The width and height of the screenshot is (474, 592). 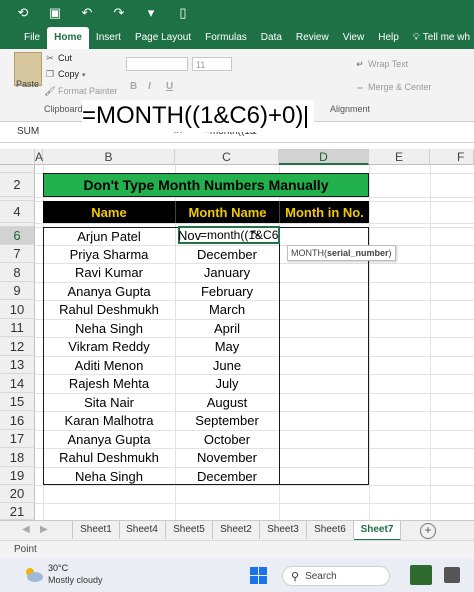 What do you see at coordinates (227, 346) in the screenshot?
I see `cell-month: May` at bounding box center [227, 346].